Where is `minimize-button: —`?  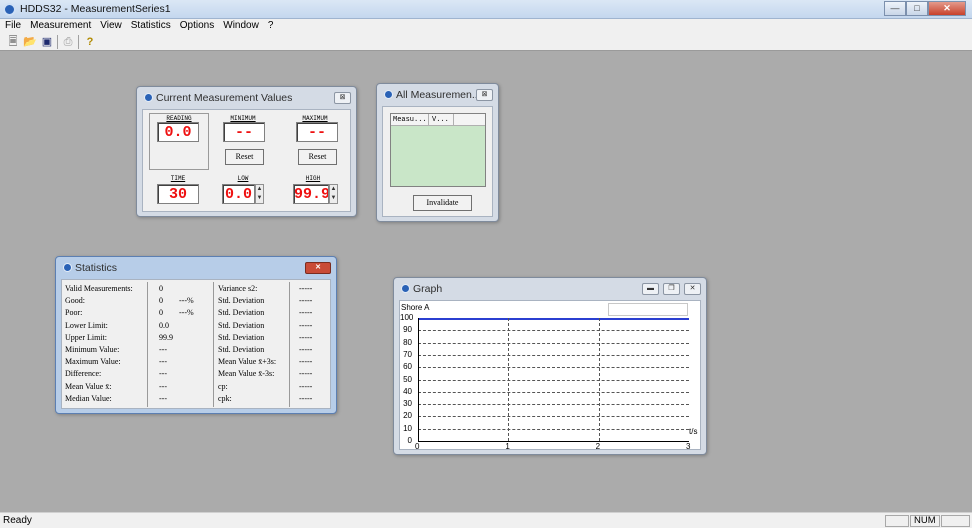 minimize-button: — is located at coordinates (895, 8).